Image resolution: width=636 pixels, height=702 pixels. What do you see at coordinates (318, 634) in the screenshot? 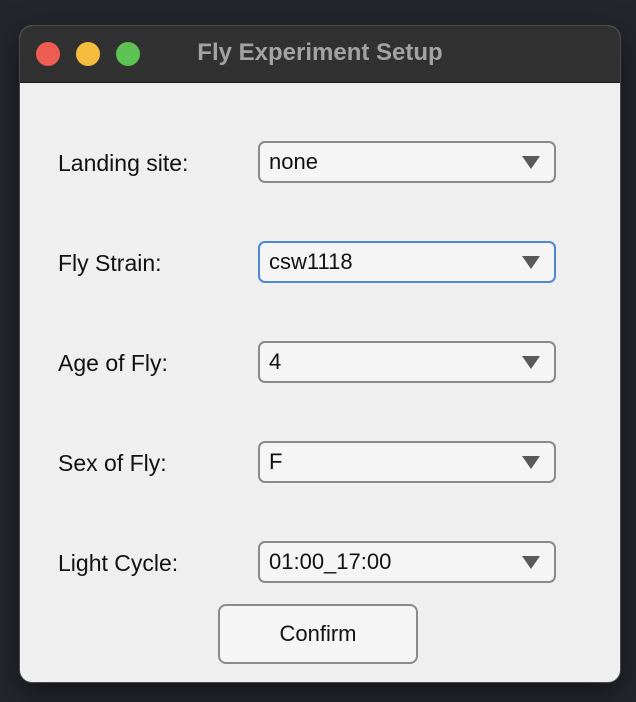
I see `confirm-button: Confirm` at bounding box center [318, 634].